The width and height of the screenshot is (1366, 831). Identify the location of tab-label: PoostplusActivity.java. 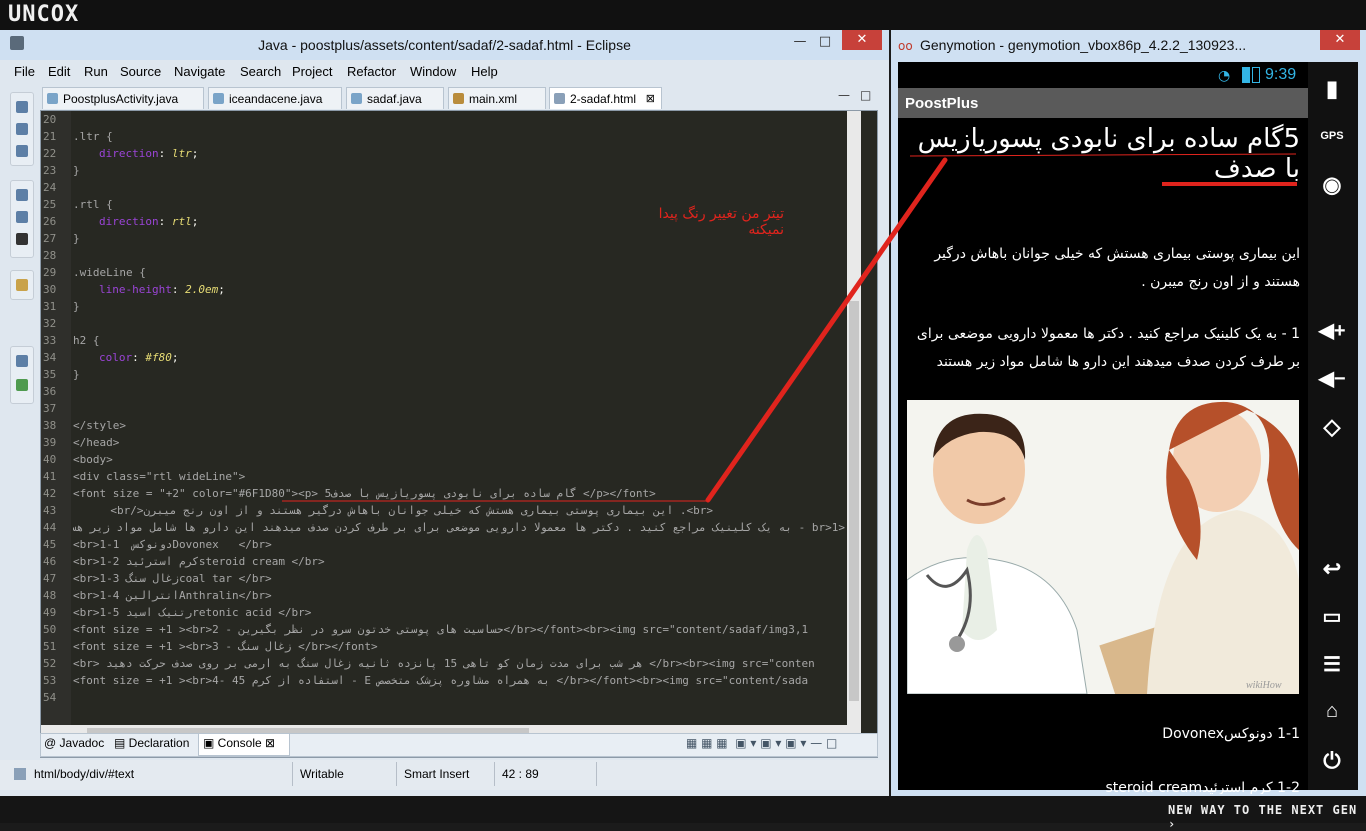
(121, 99).